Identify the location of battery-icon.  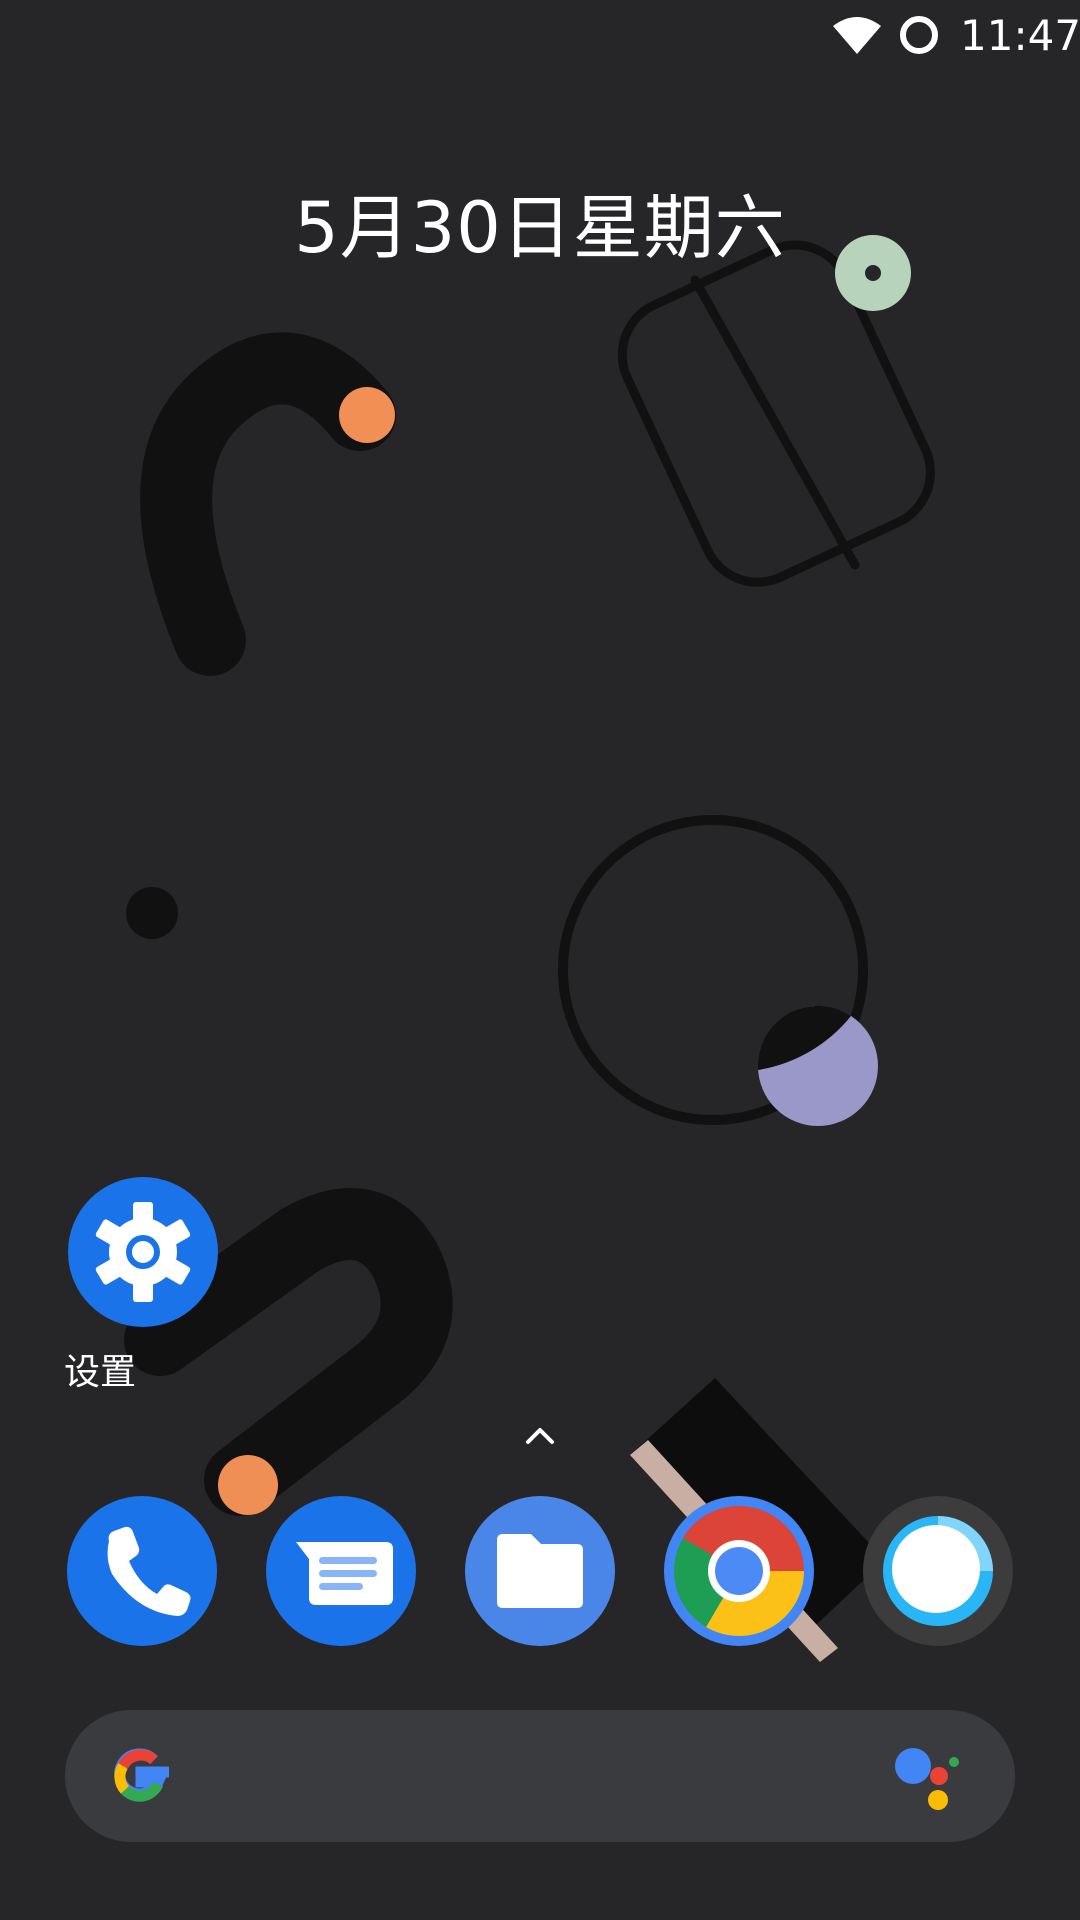
(919, 35).